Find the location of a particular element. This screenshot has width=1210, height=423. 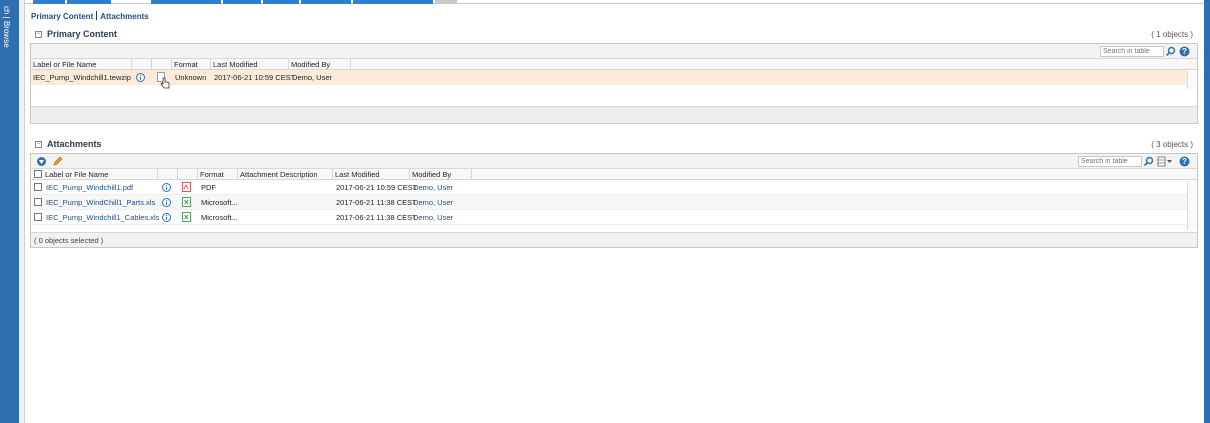

select-all-checkbox is located at coordinates (38, 174).